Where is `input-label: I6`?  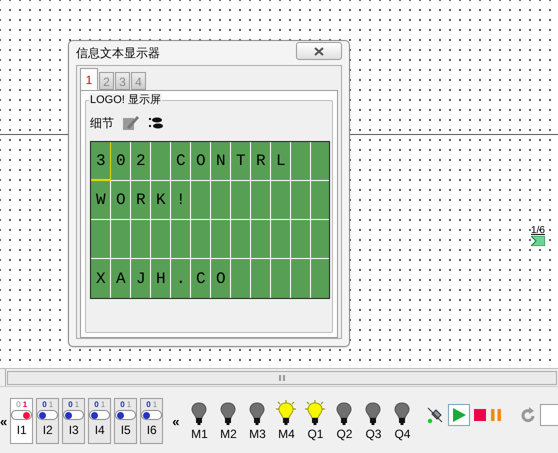
input-label: I6 is located at coordinates (151, 430).